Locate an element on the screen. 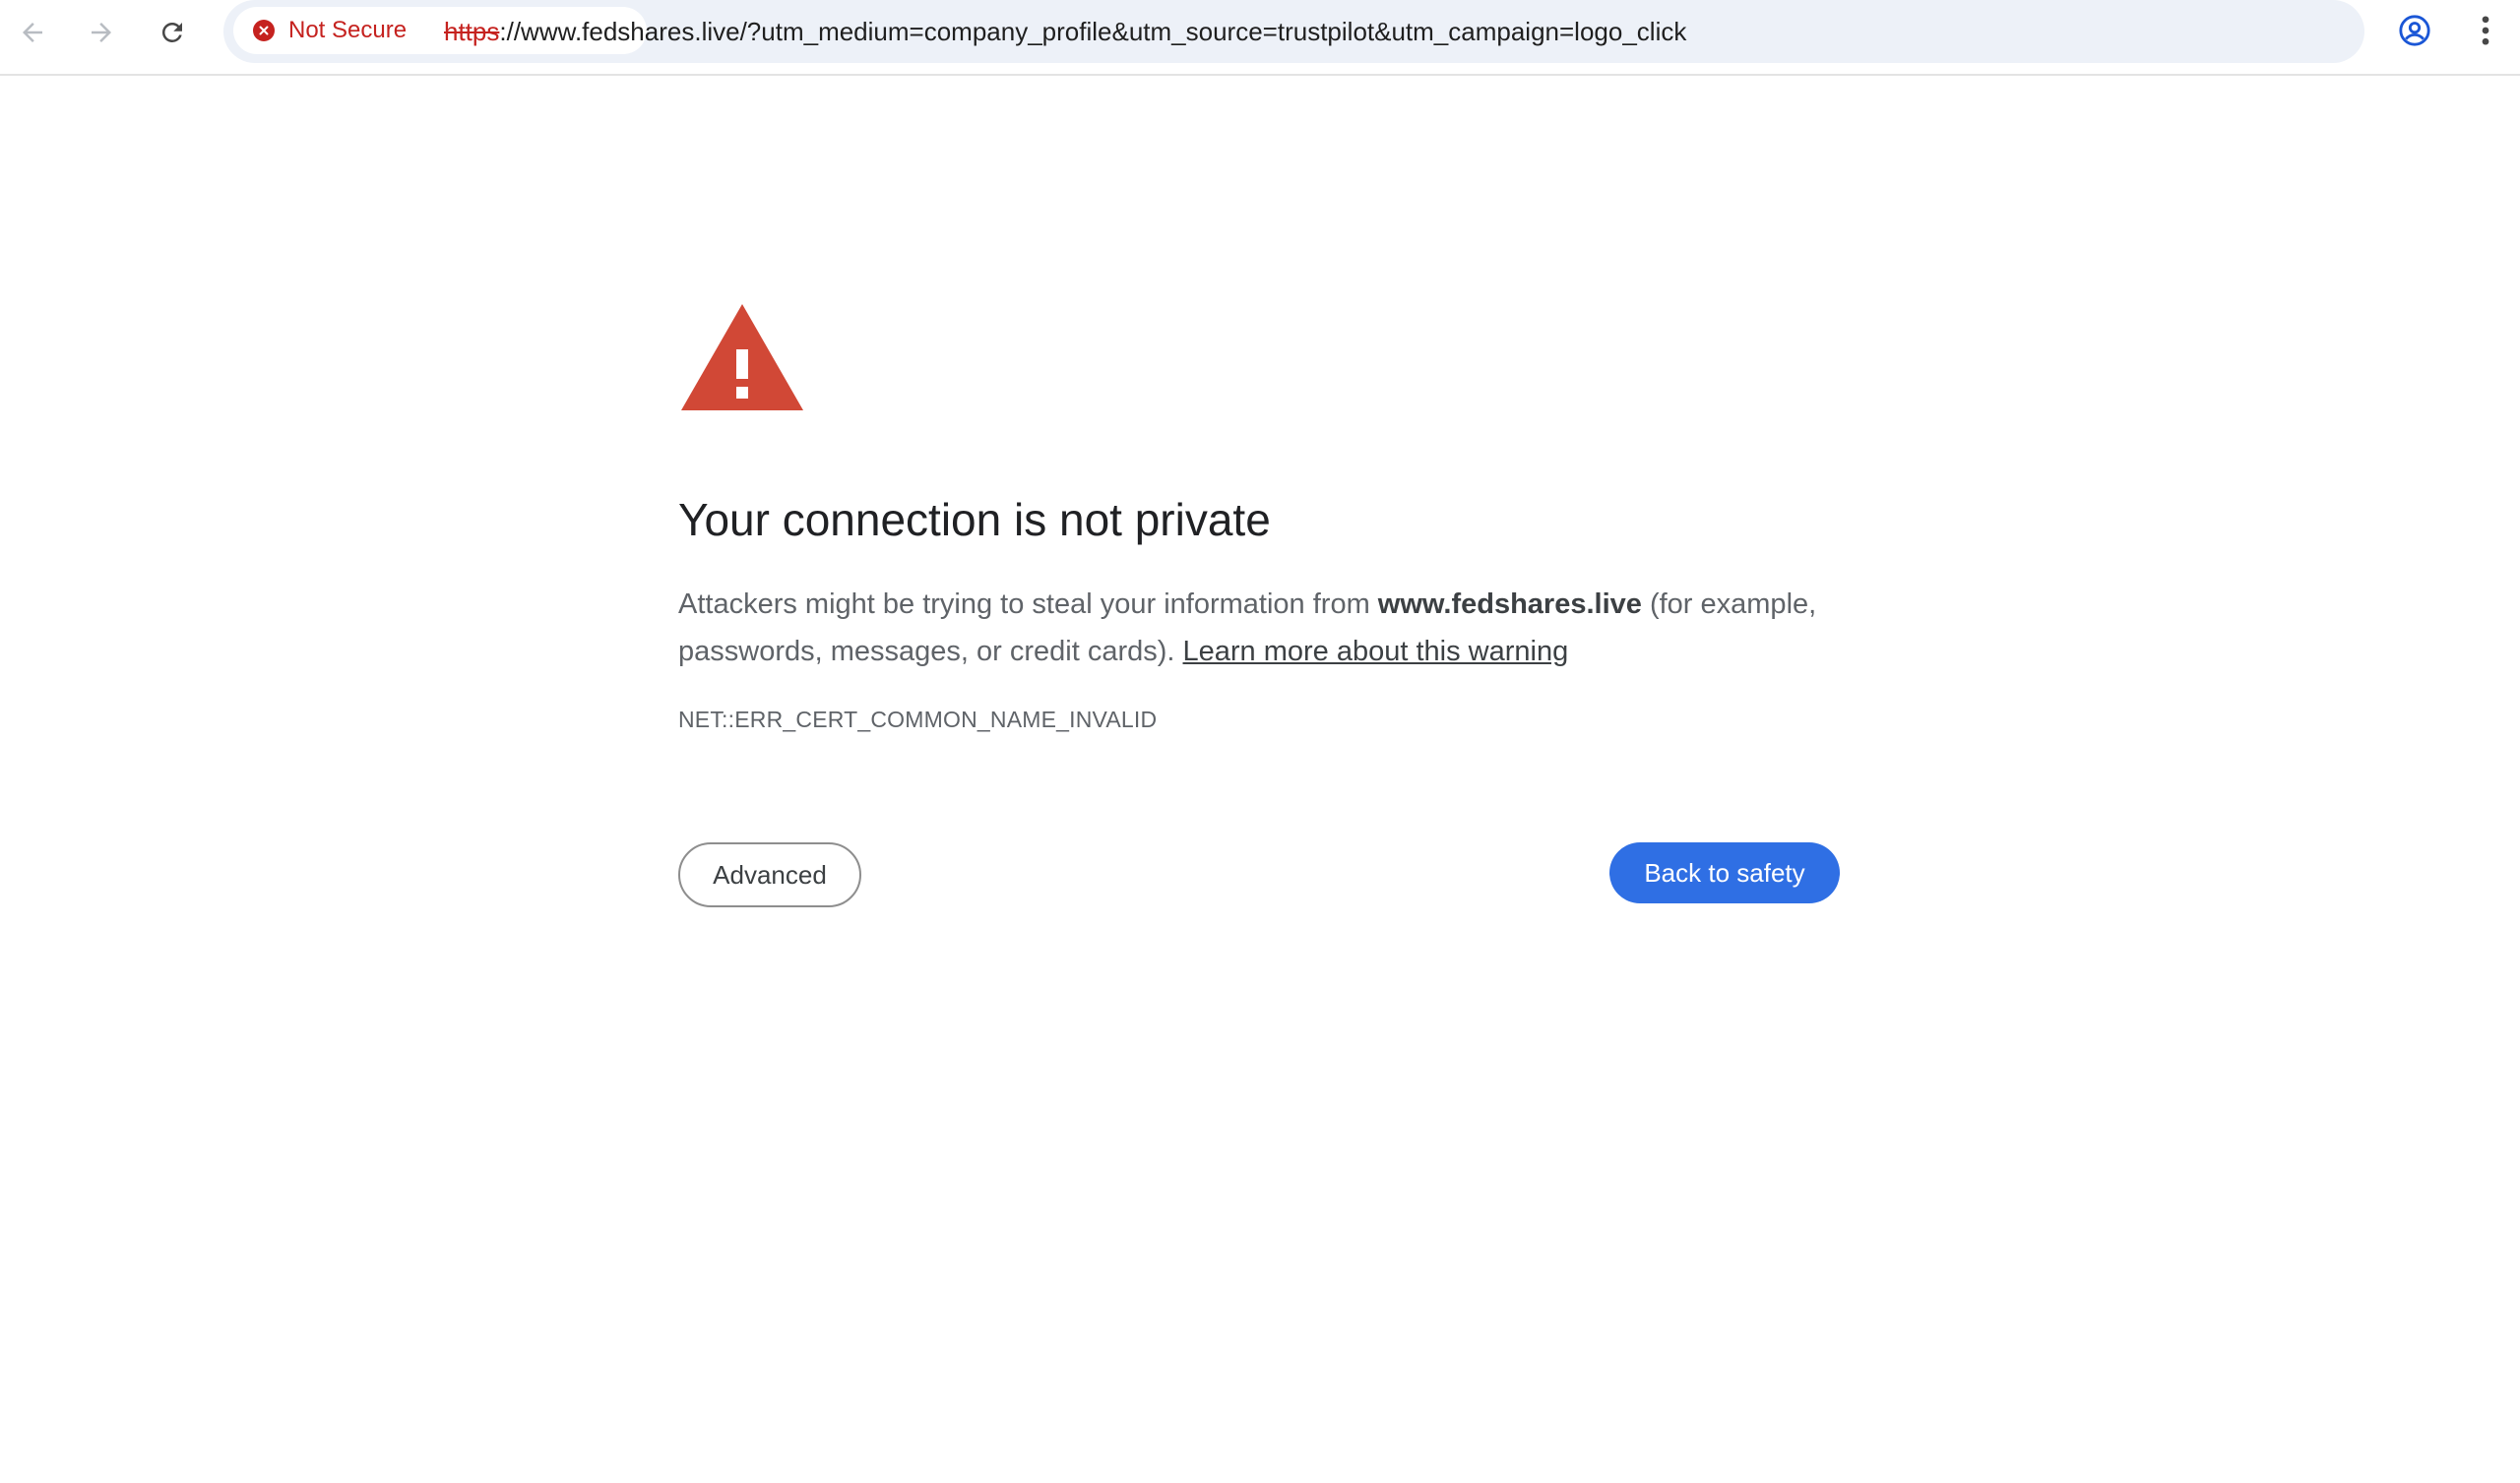 This screenshot has width=2520, height=1483. forward-button is located at coordinates (101, 32).